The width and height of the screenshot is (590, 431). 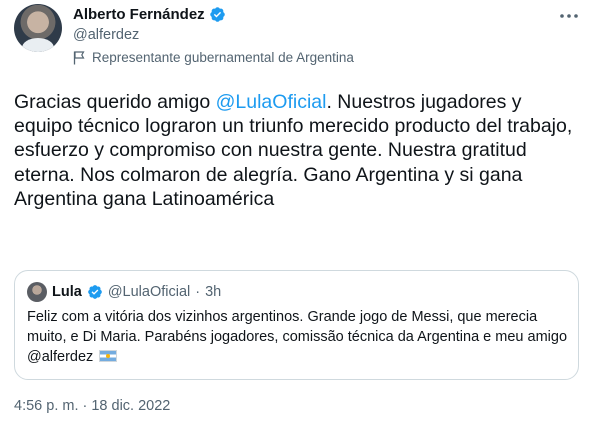 I want to click on more-horizontal-icon, so click(x=569, y=16).